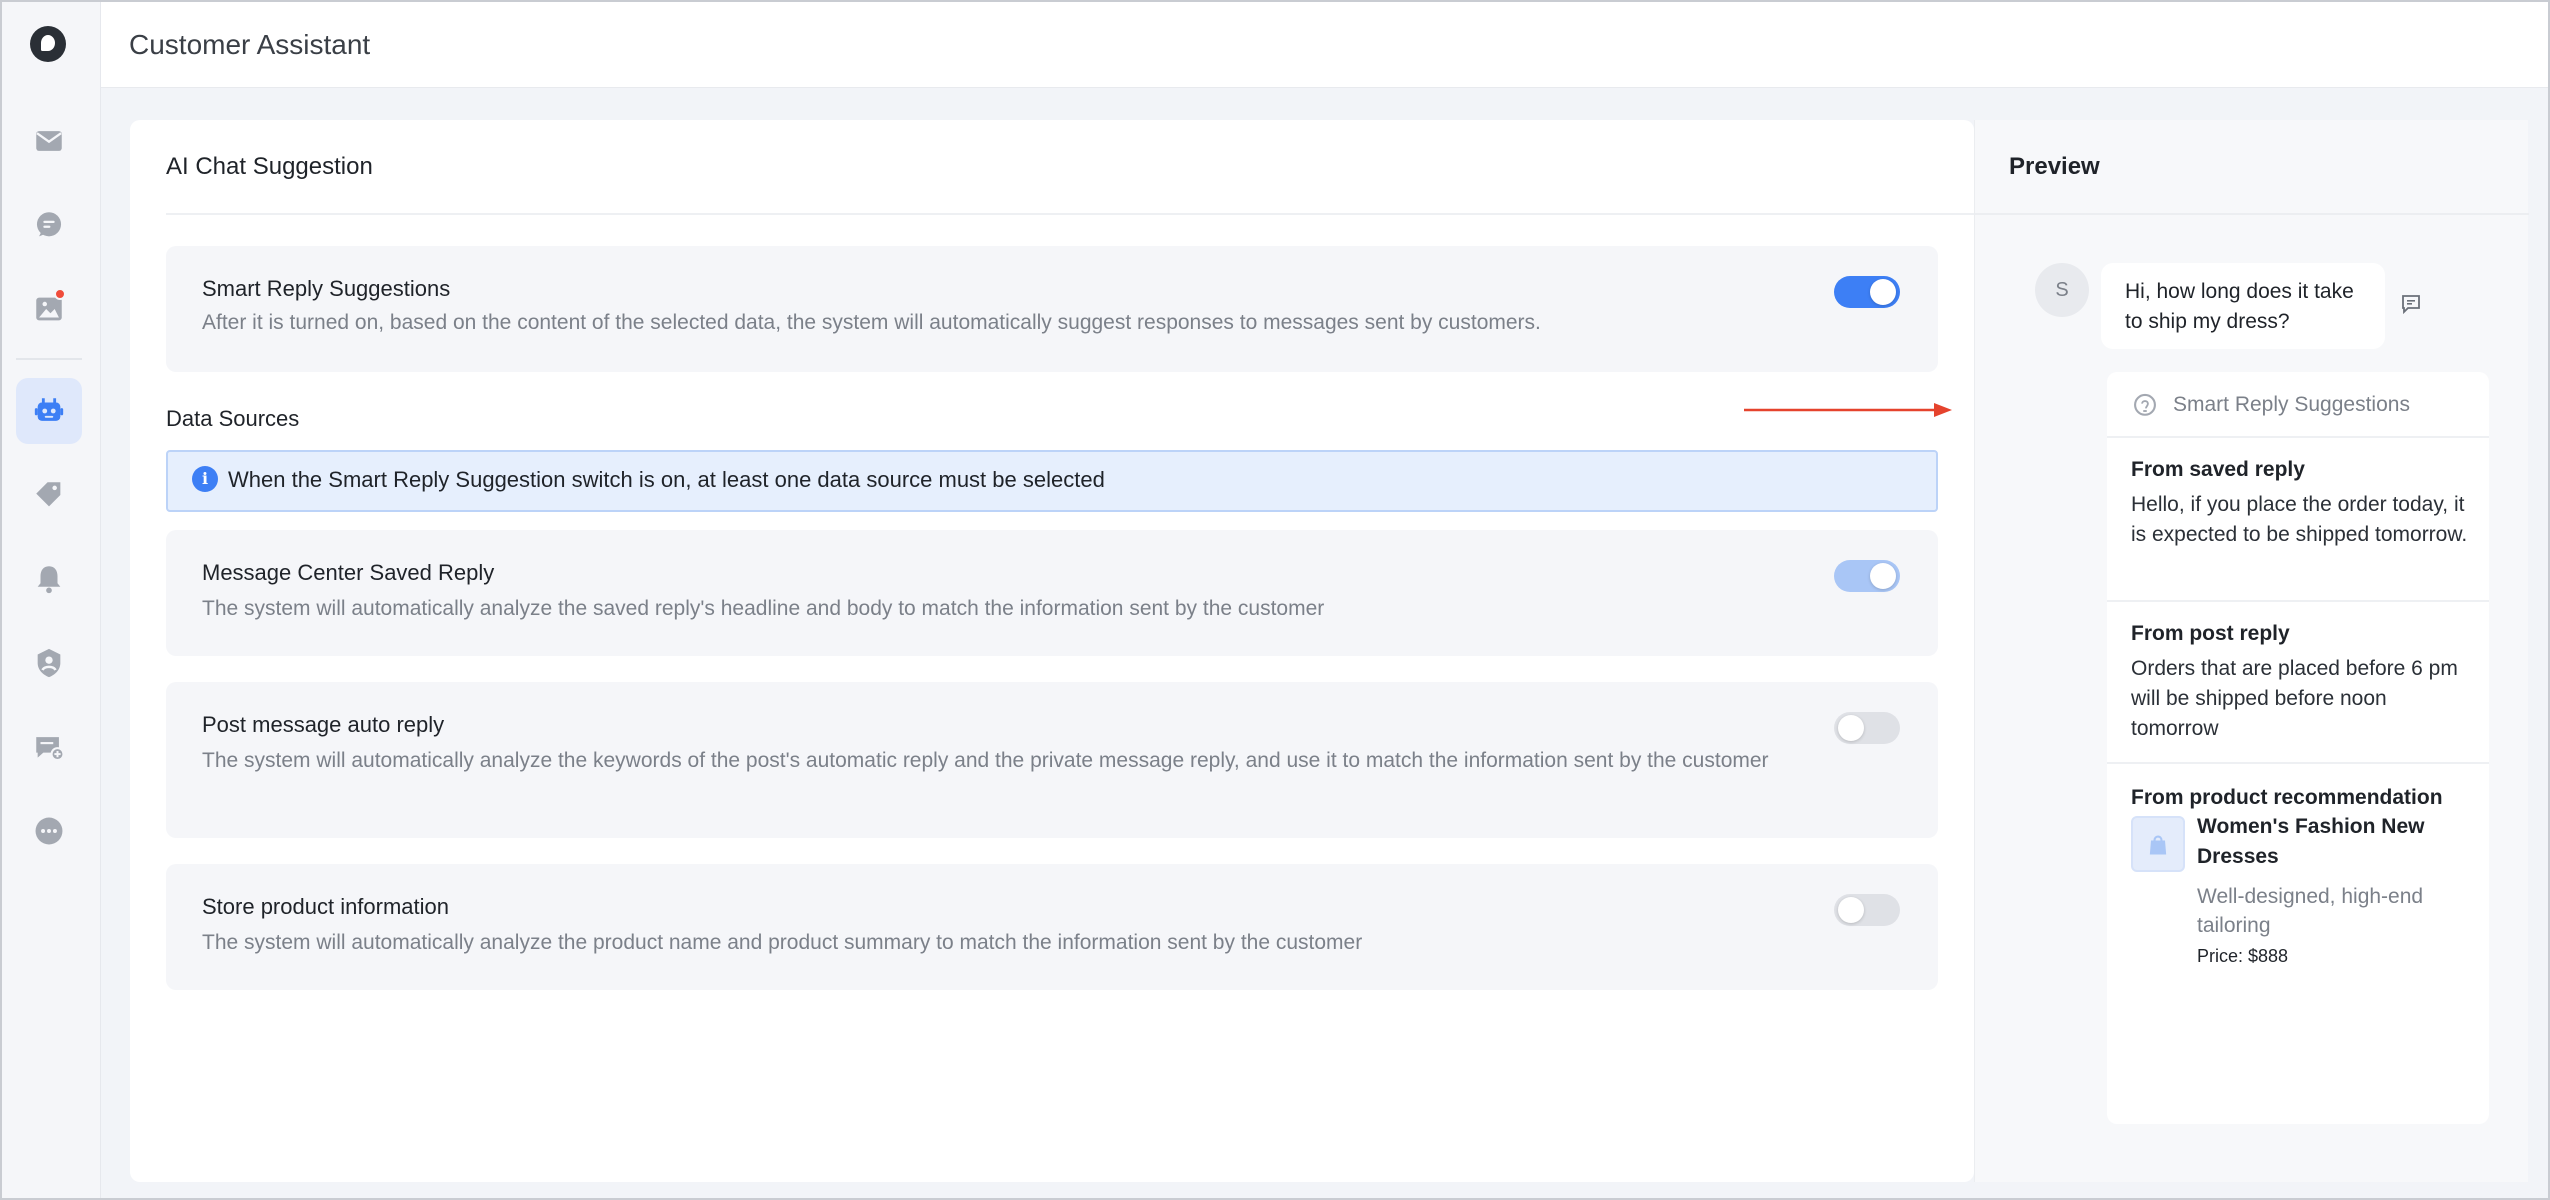  I want to click on sidebar-item-tags, so click(49, 495).